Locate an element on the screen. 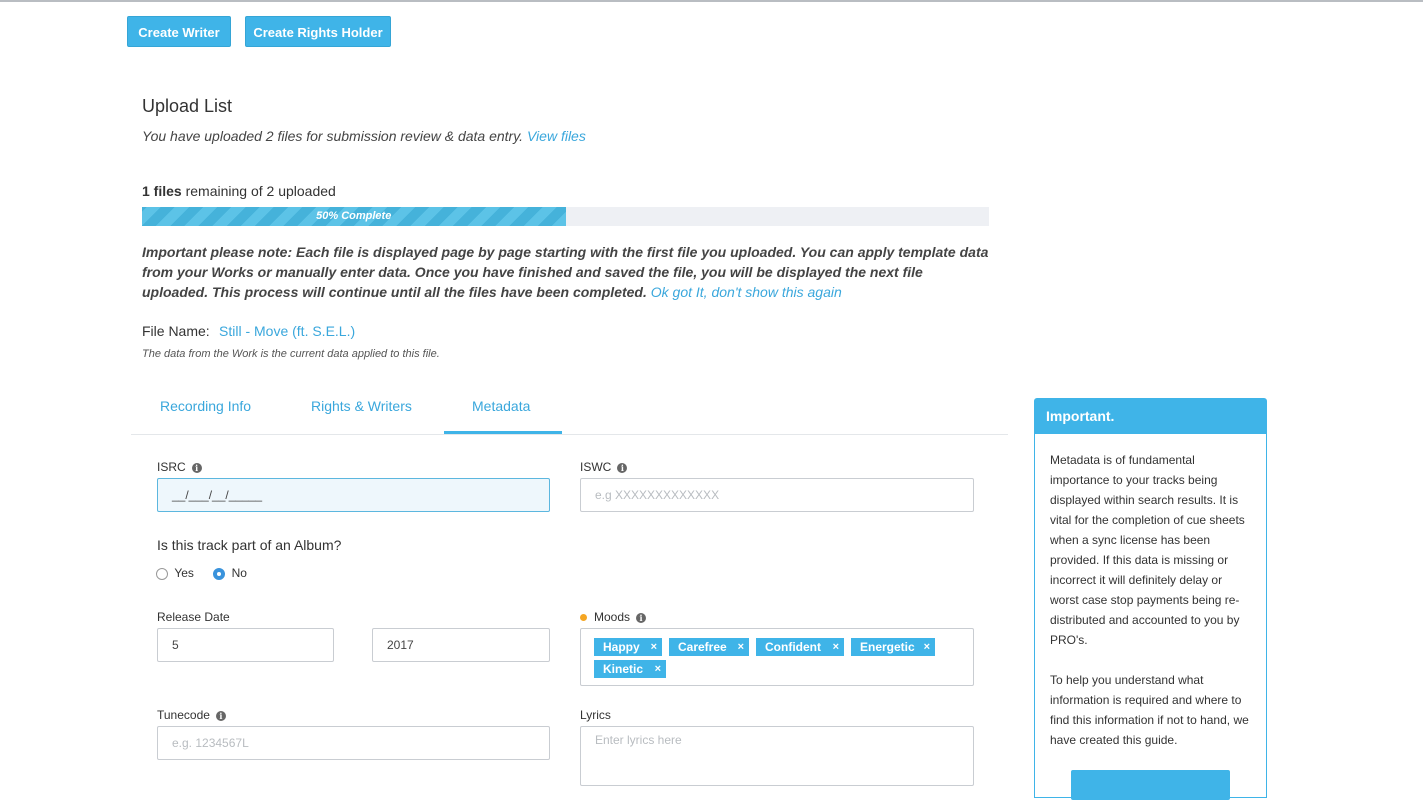  album-question: Is this track part of an Album? is located at coordinates (249, 545).